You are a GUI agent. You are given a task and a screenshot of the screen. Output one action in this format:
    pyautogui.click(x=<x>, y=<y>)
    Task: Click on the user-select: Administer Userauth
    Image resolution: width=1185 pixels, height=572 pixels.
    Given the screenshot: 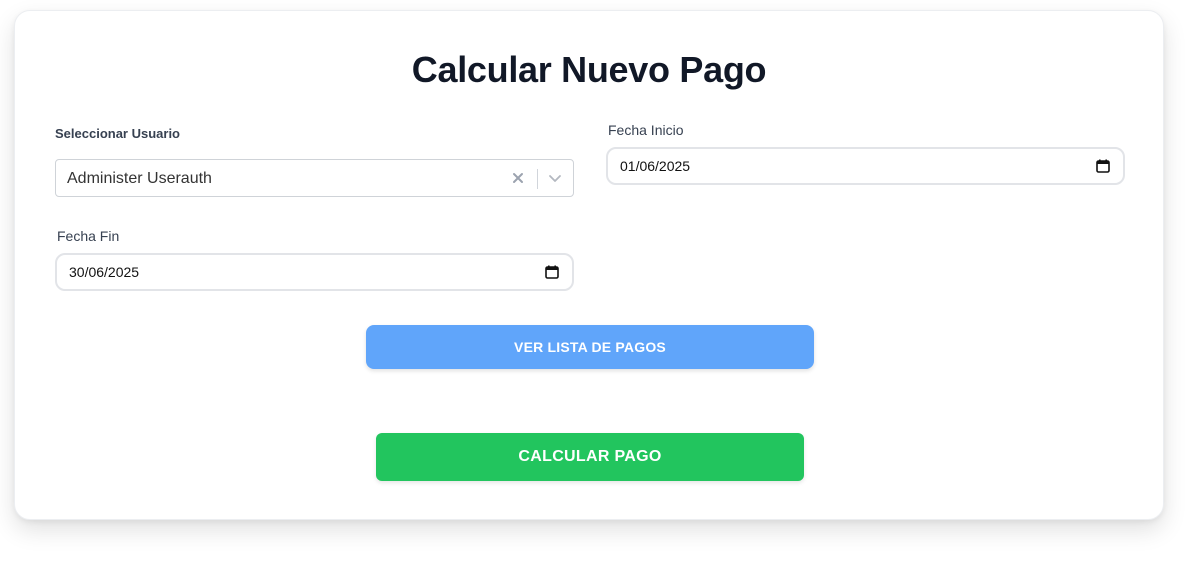 What is the action you would take?
    pyautogui.click(x=314, y=178)
    